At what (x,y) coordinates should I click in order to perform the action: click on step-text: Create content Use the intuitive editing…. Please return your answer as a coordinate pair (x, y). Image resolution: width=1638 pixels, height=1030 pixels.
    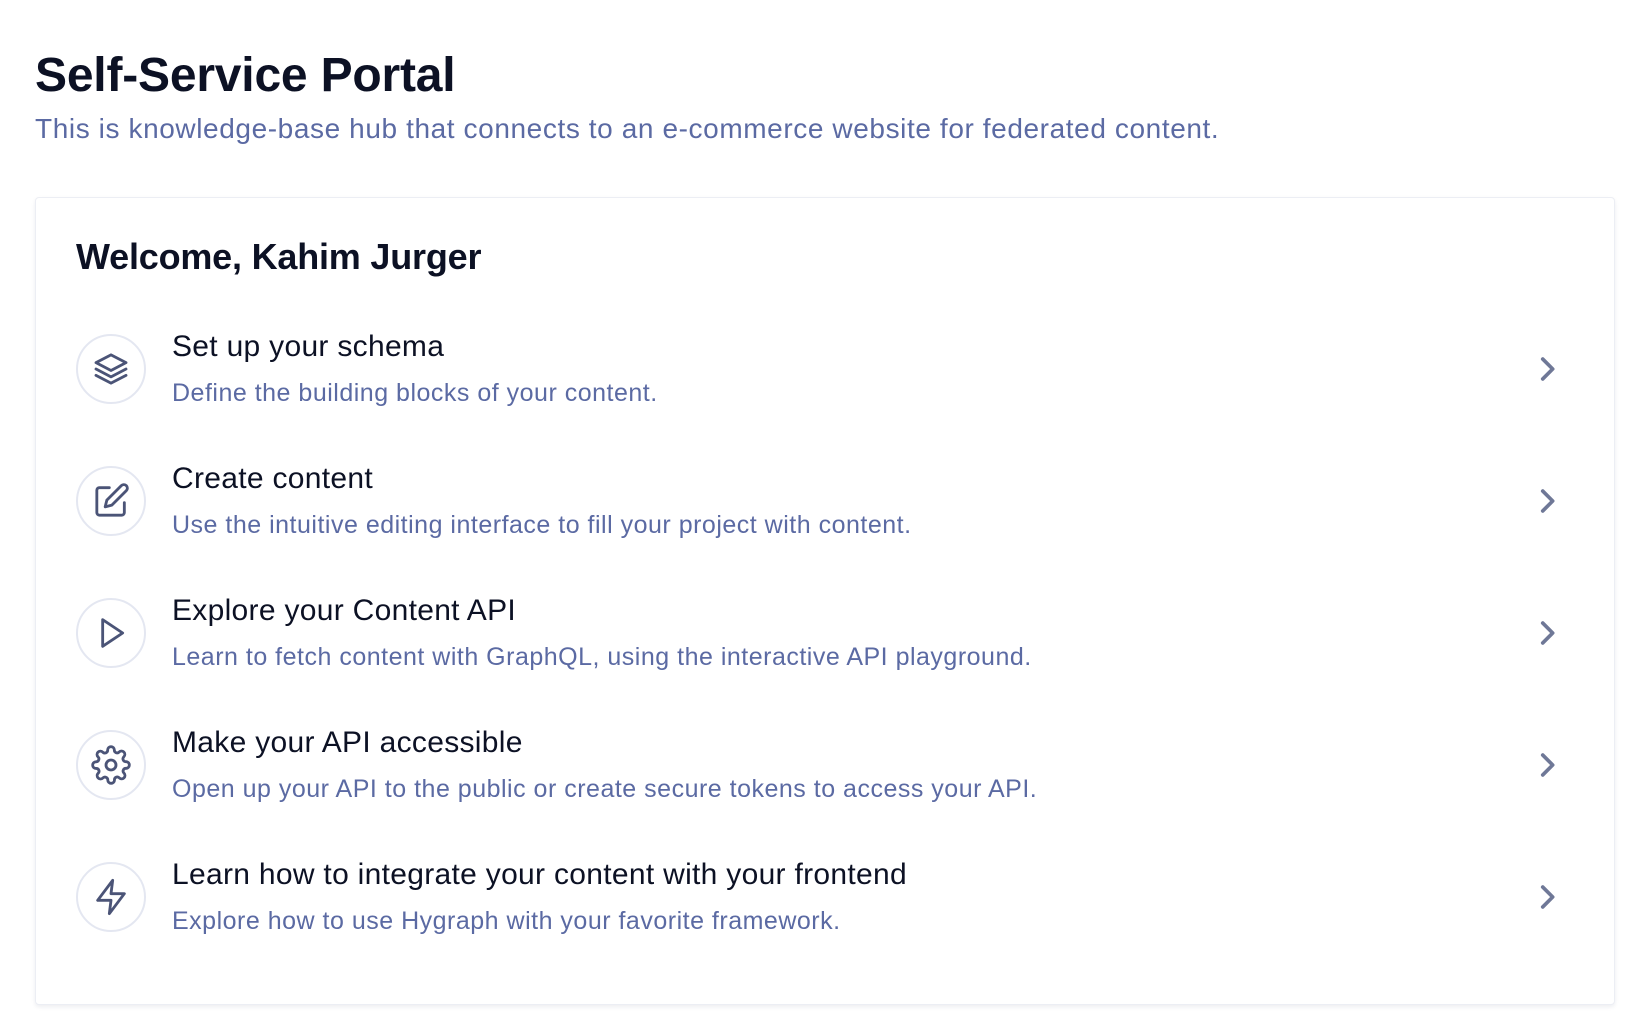
    Looking at the image, I should click on (542, 500).